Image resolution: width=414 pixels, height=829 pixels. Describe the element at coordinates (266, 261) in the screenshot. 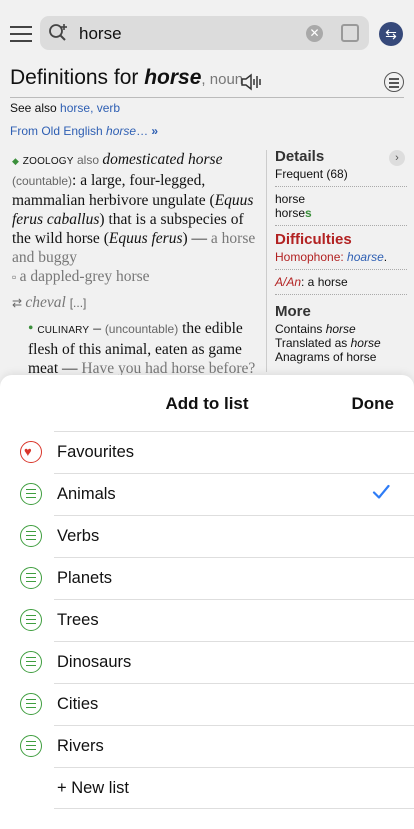

I see `column-divider` at that location.